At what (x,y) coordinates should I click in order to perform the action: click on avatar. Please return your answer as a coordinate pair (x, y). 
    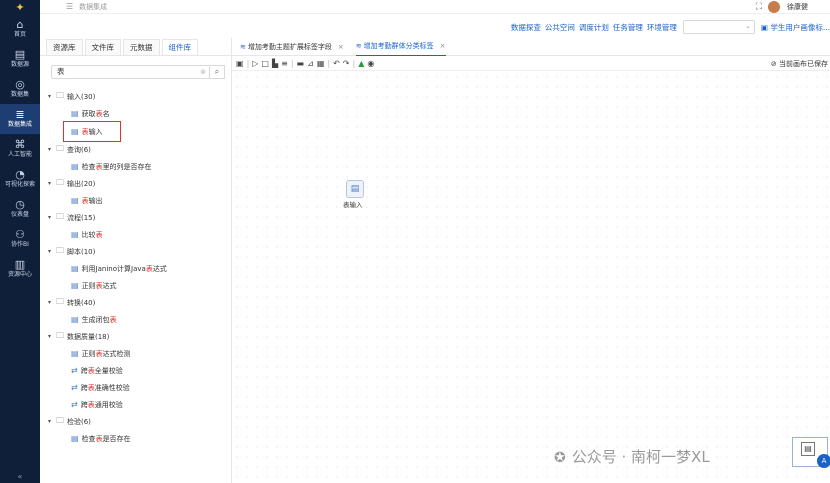
    Looking at the image, I should click on (774, 7).